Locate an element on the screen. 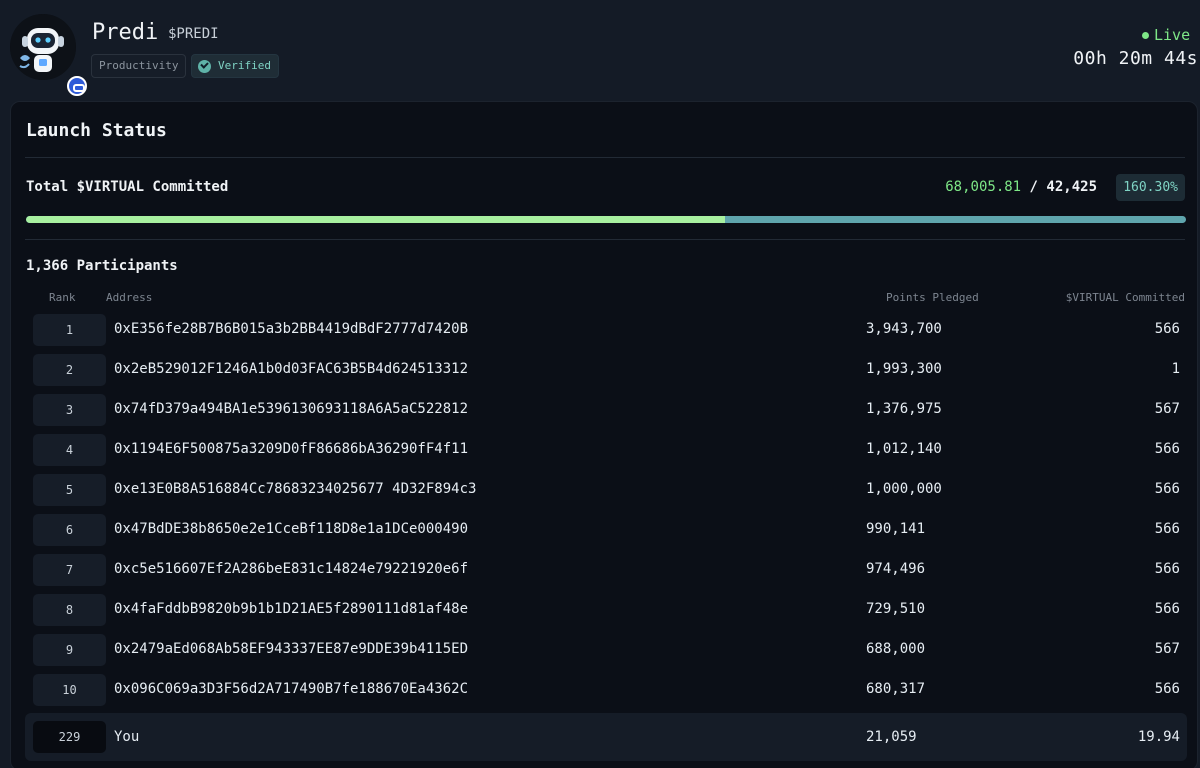 This screenshot has width=1200, height=768. verified-check-icon is located at coordinates (204, 66).